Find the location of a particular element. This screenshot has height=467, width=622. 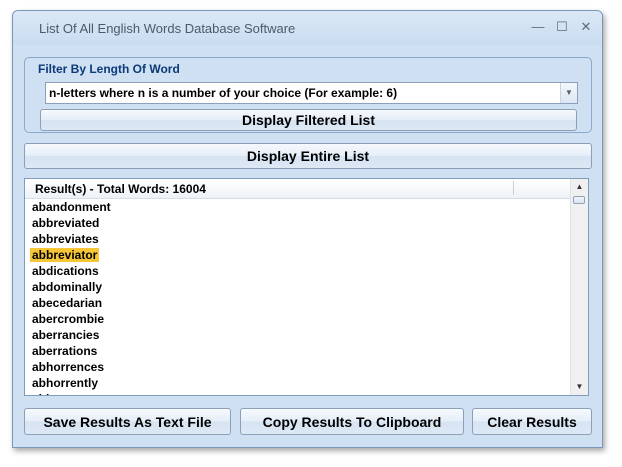

scroll-down-icon: ▼ is located at coordinates (579, 387).